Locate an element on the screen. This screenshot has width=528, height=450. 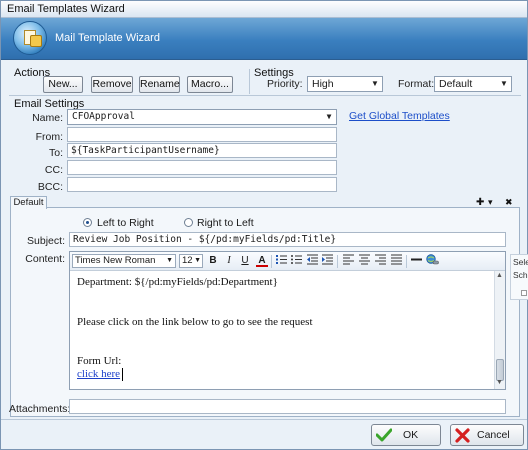
from-field is located at coordinates (202, 134).